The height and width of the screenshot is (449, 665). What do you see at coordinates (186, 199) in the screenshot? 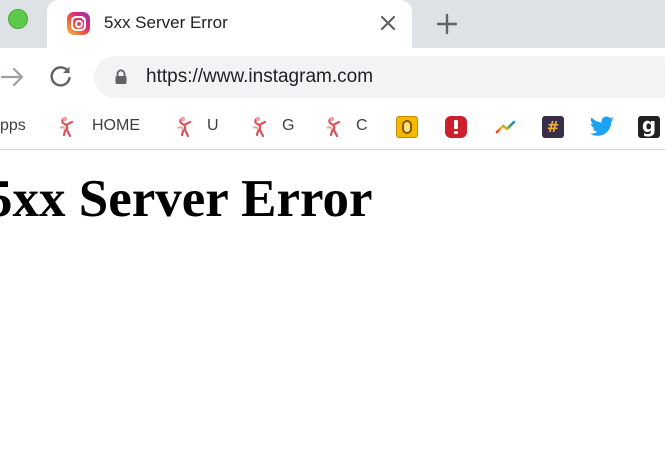
I see `error-heading: 5xx Server Error` at bounding box center [186, 199].